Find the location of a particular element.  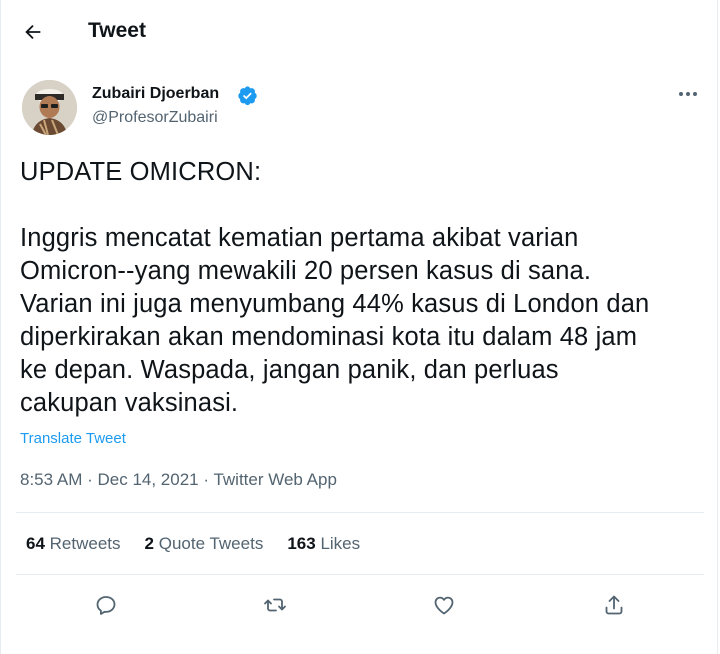

page-title: Tweet is located at coordinates (117, 30).